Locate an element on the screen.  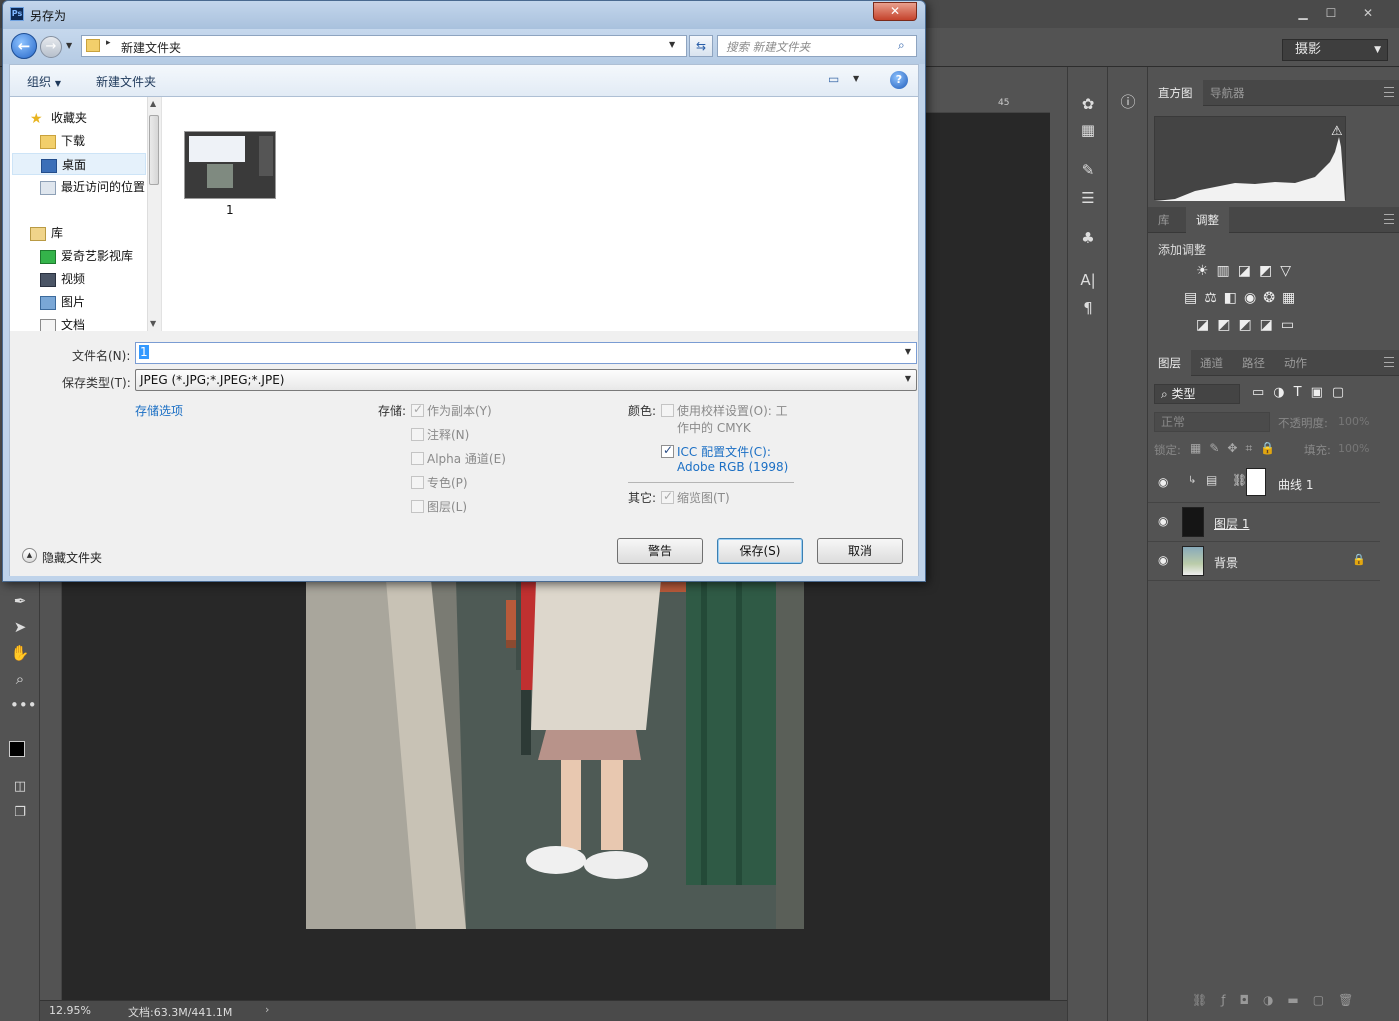
hand-tool-icon: ✋ is located at coordinates (20, 653).